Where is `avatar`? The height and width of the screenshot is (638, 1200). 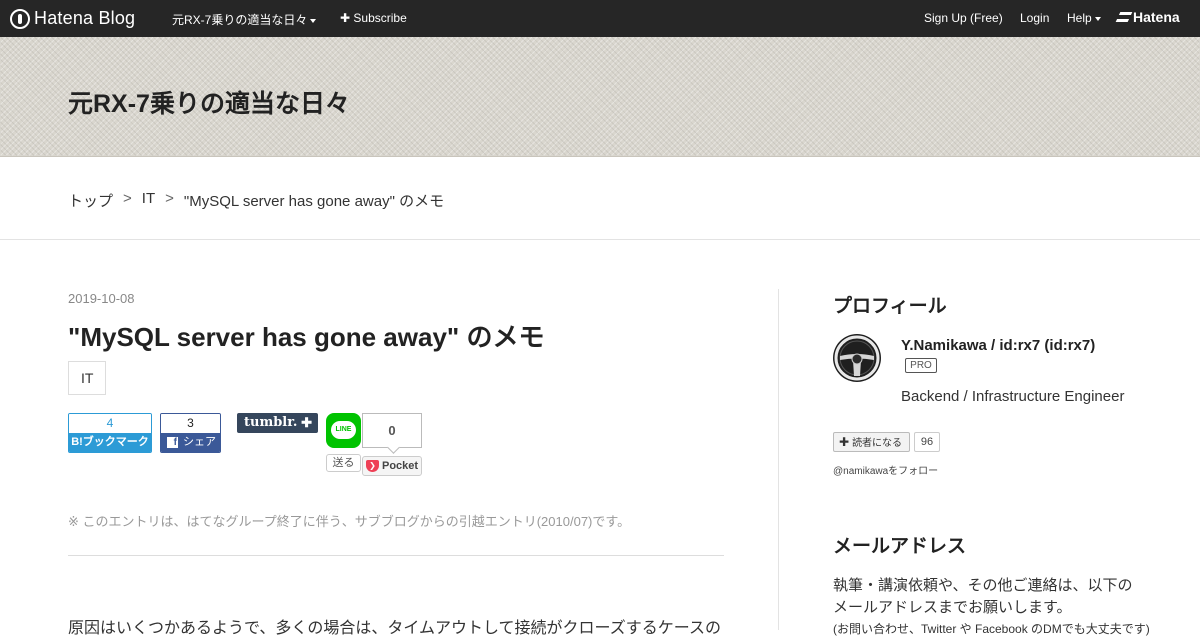
avatar is located at coordinates (857, 358).